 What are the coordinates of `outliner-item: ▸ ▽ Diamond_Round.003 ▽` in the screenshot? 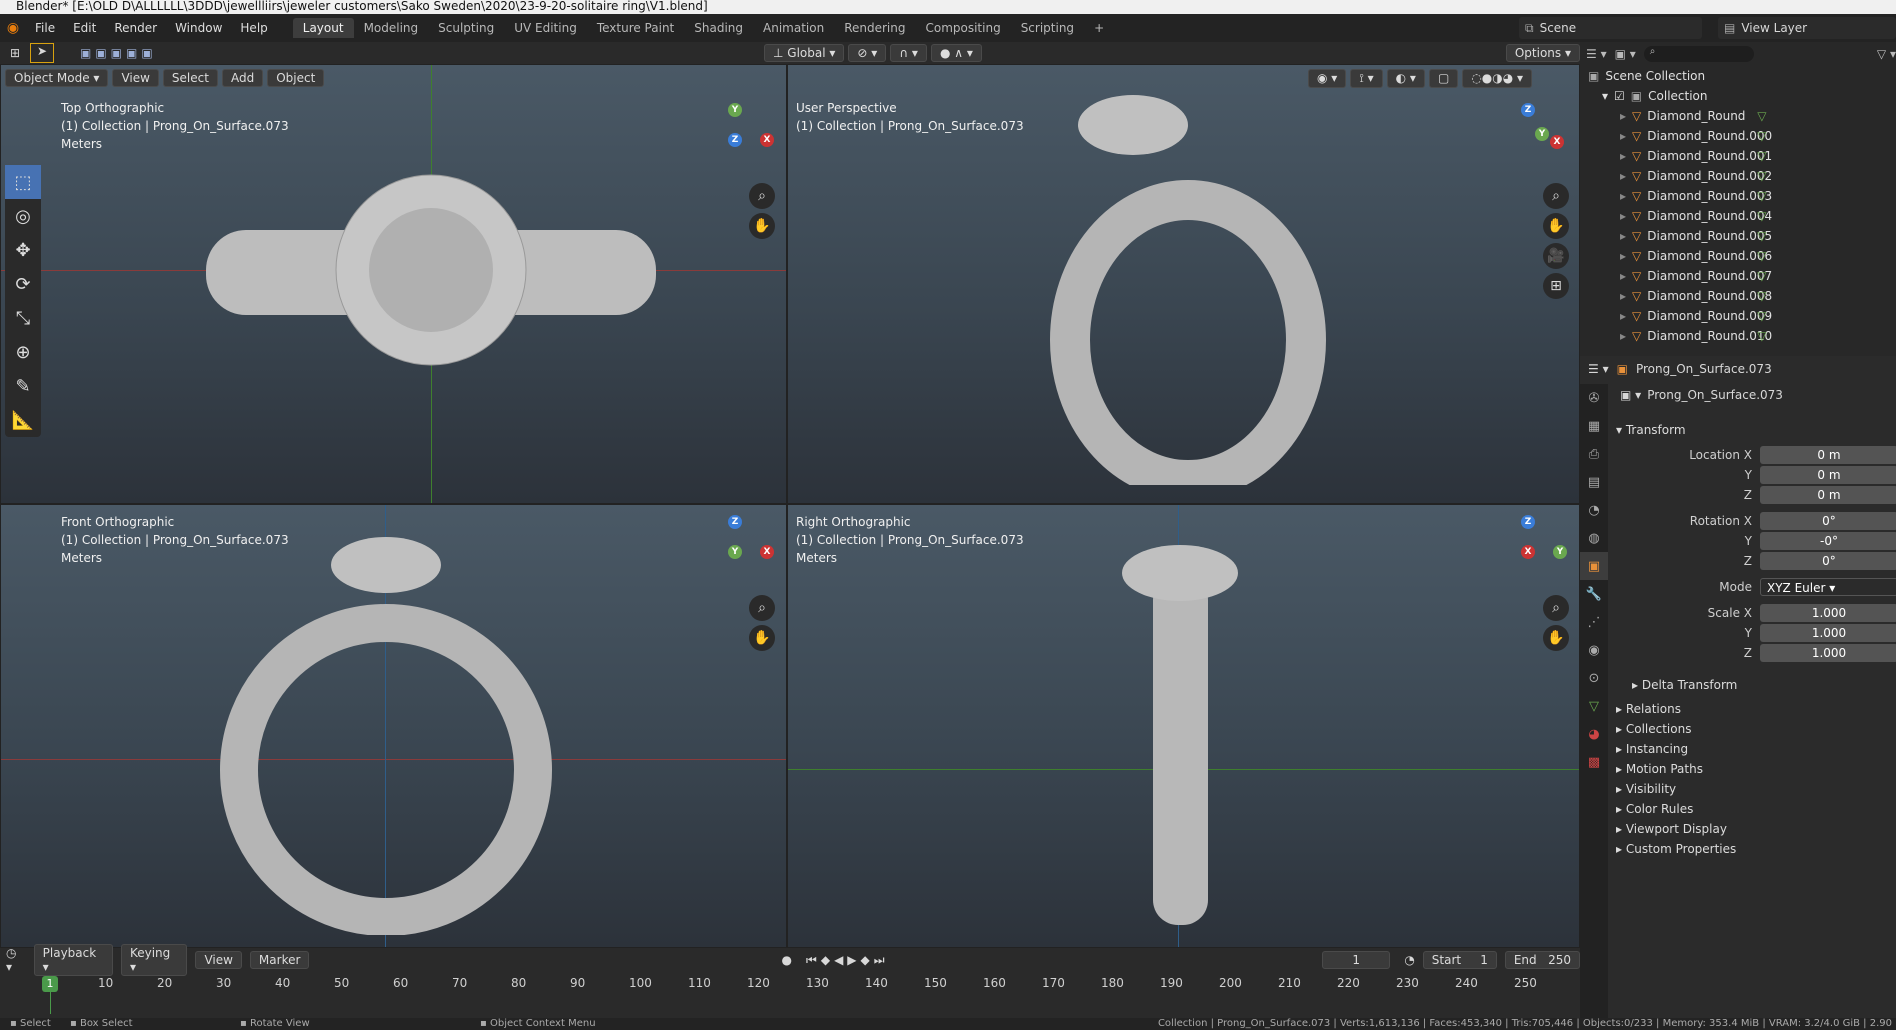 It's located at (1738, 196).